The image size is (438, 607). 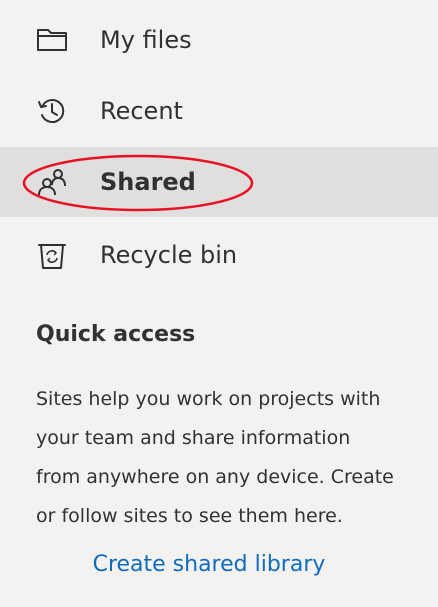 I want to click on description-line: from anywhere on any device. Create, so click(x=215, y=477).